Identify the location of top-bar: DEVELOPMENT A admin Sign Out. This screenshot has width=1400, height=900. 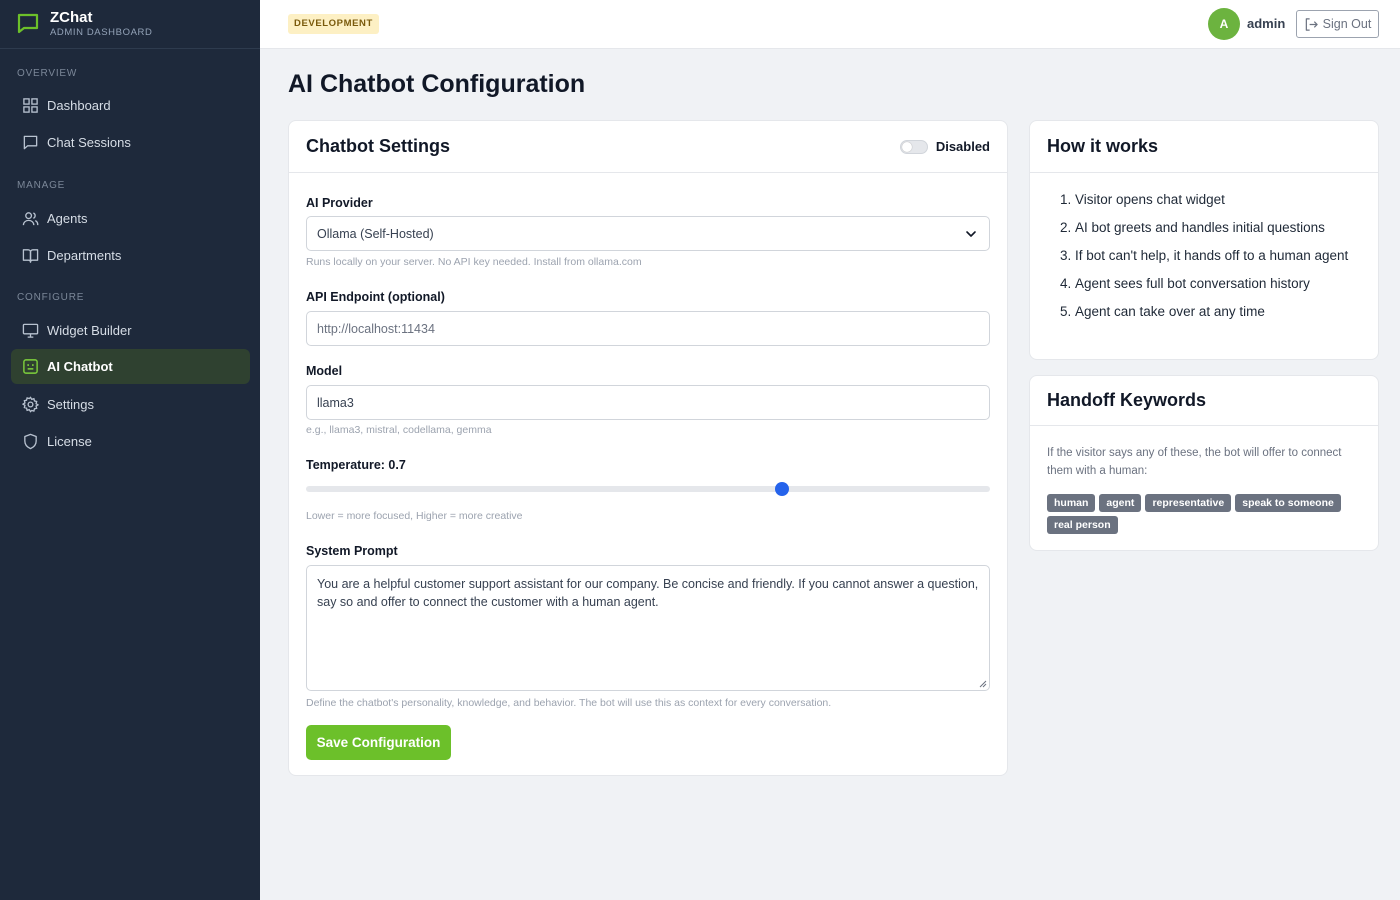
(830, 24).